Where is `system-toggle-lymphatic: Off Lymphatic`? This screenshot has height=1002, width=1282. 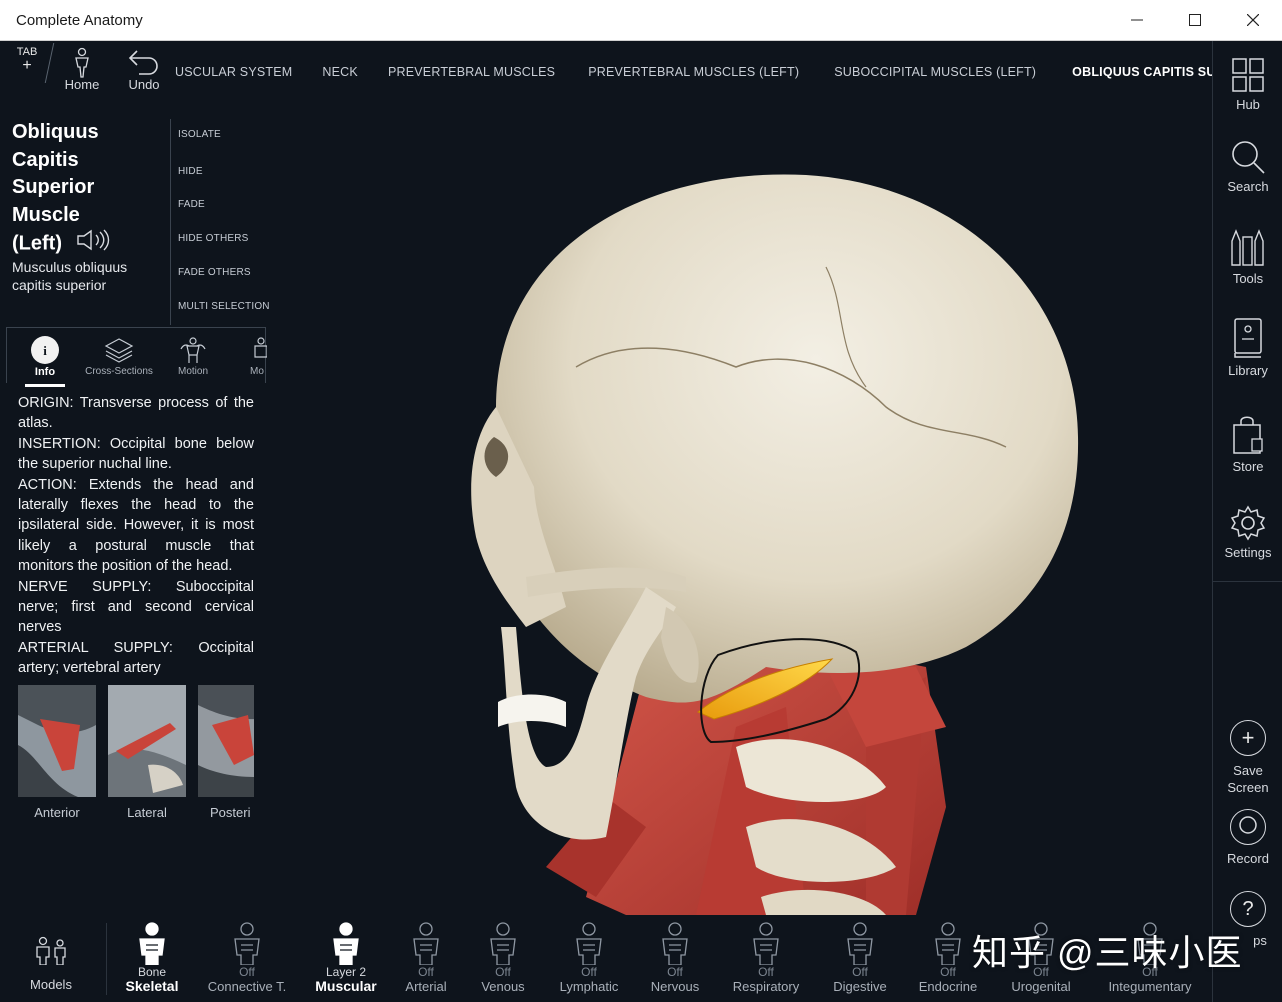
system-toggle-lymphatic: Off Lymphatic is located at coordinates (589, 956).